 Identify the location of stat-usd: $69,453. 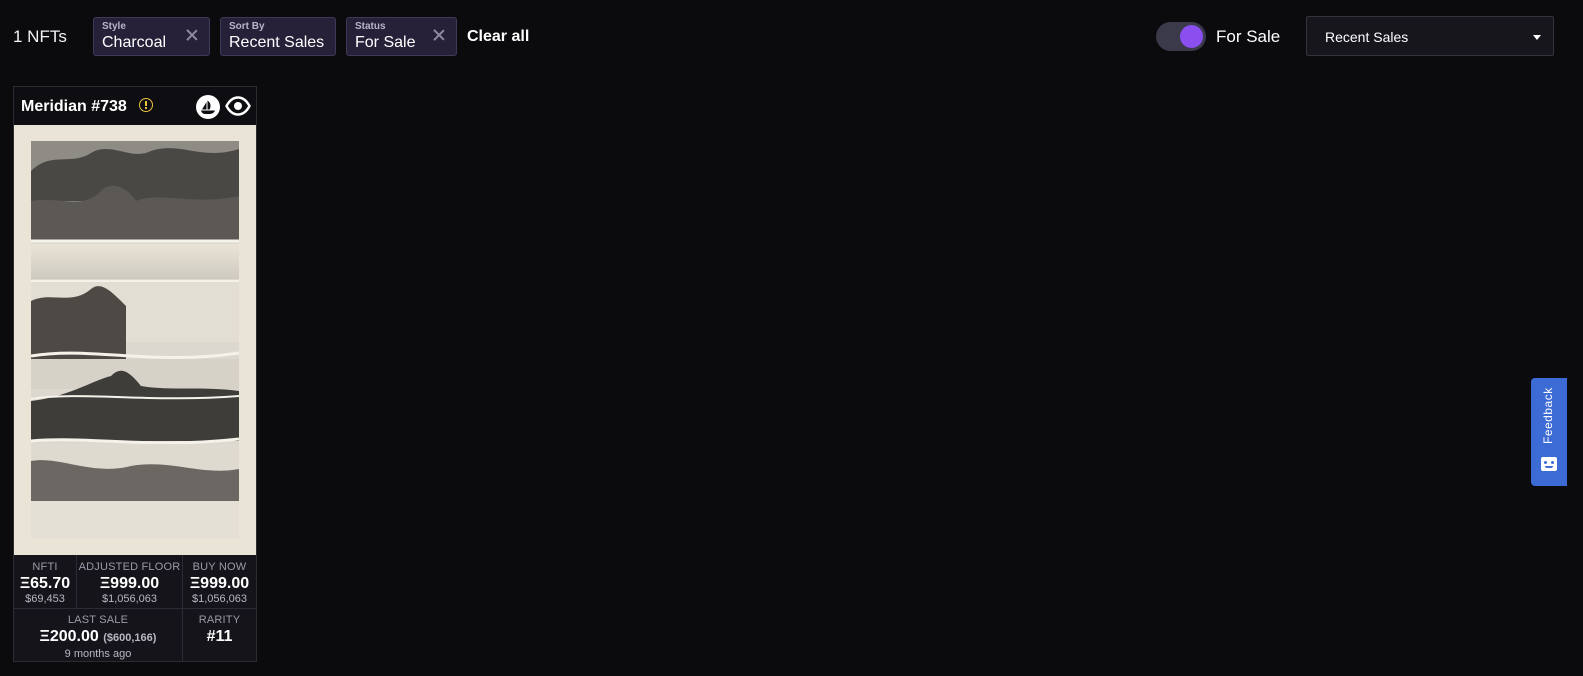
(45, 599).